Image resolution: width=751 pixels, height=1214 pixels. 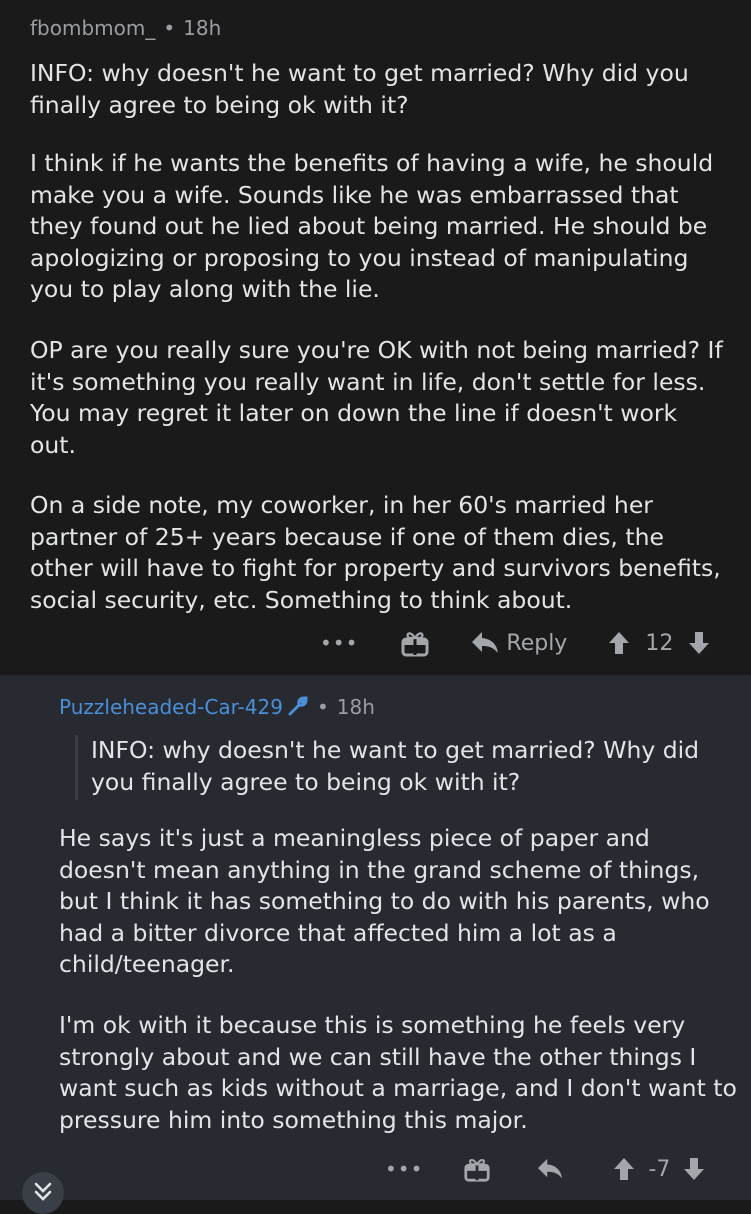 I want to click on chevron-double-down-icon, so click(x=43, y=1191).